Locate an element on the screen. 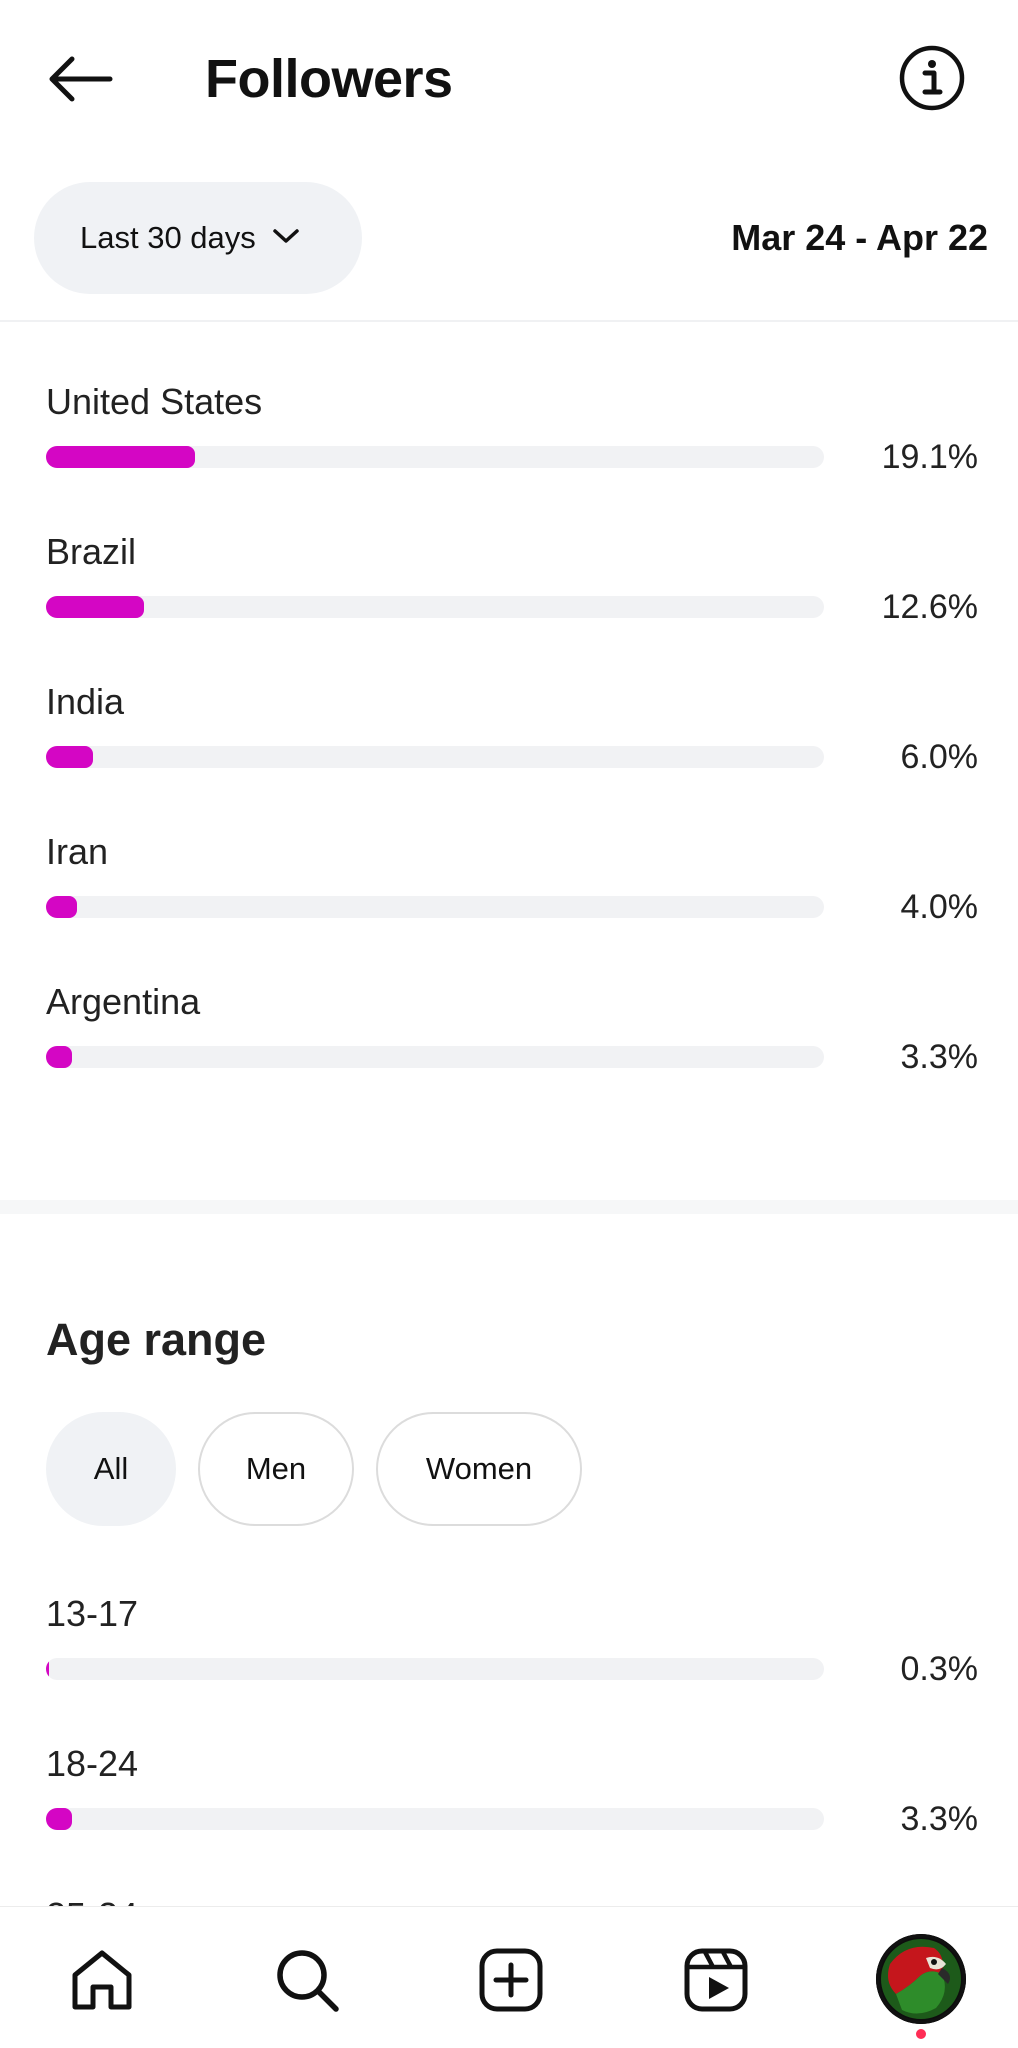  country-percent: 3.3% is located at coordinates (939, 1057).